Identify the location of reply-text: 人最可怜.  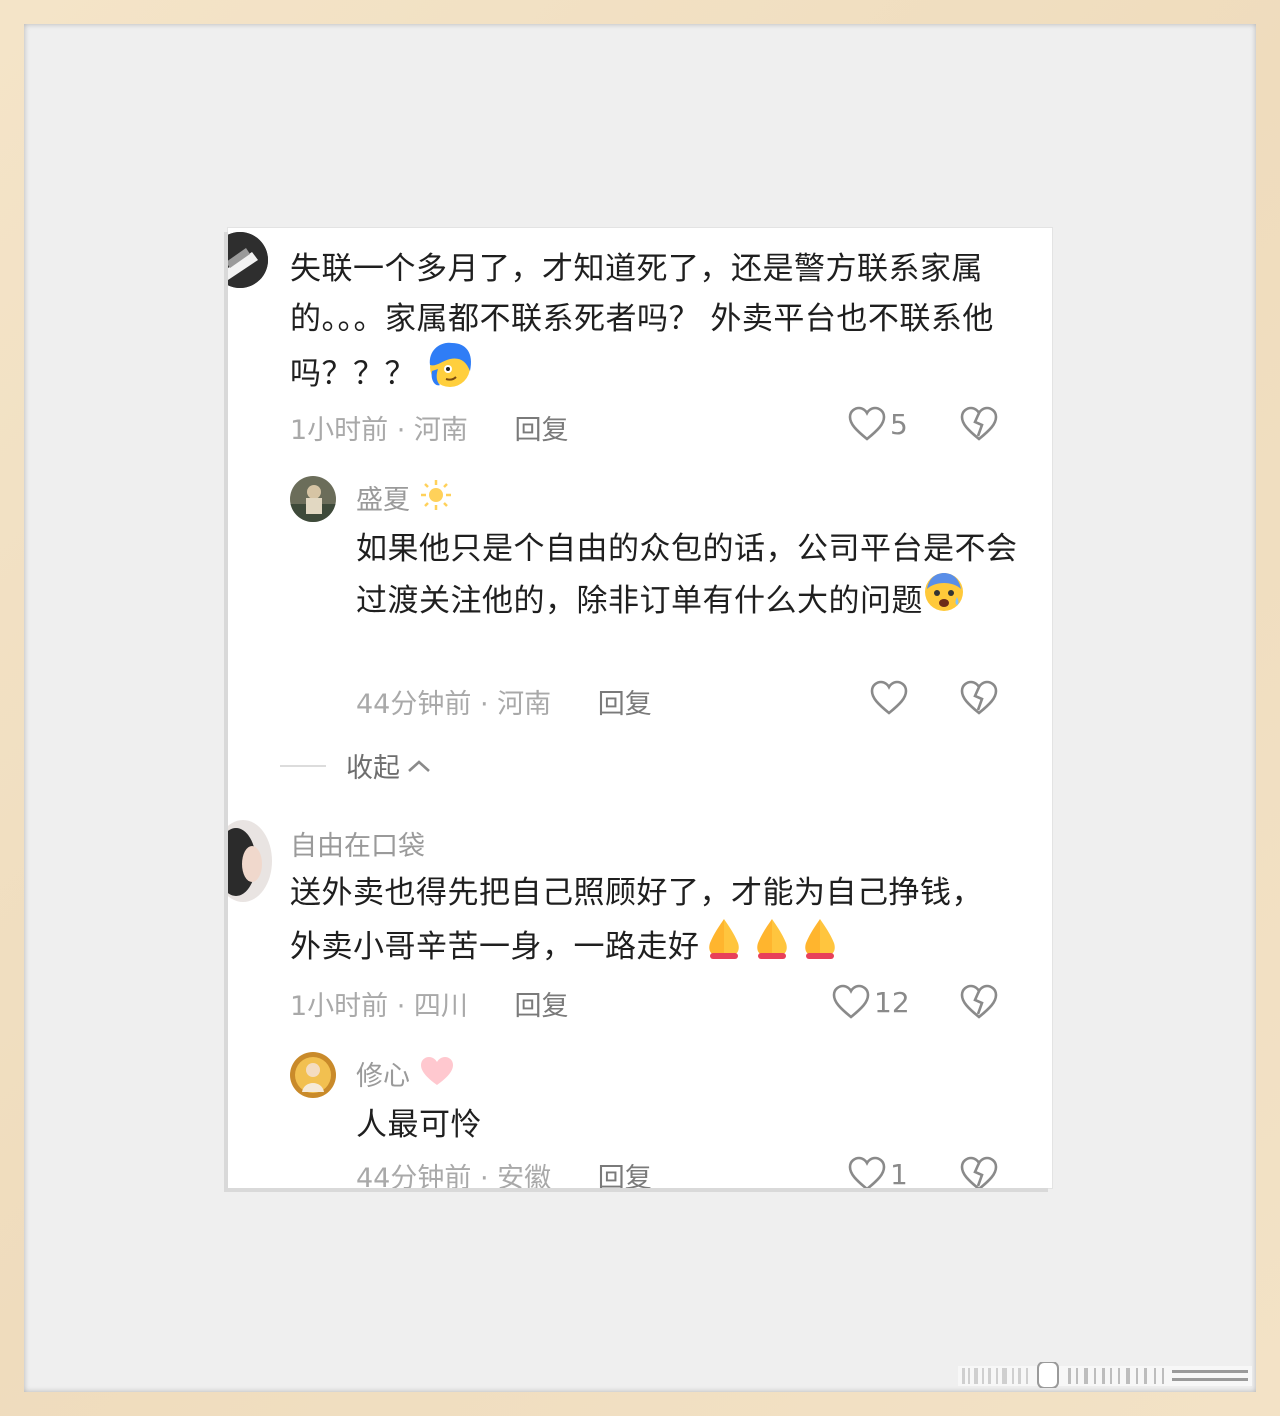
(419, 1125).